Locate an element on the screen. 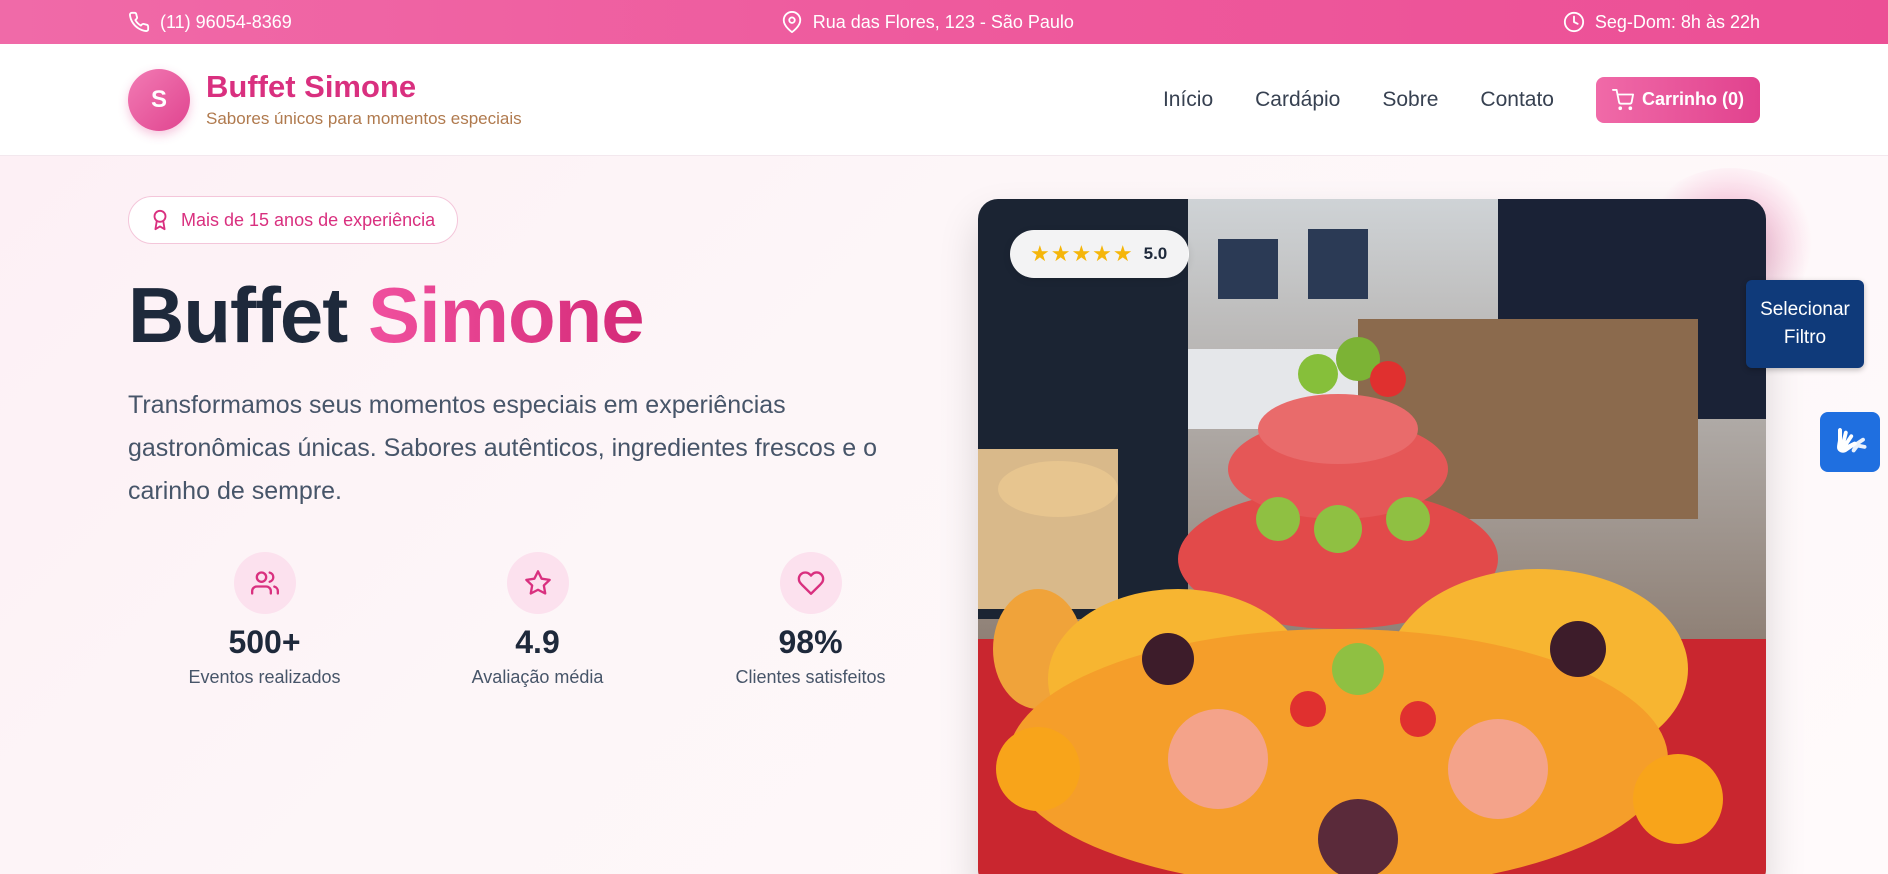 Image resolution: width=1888 pixels, height=874 pixels. nav-item-contato: Contato is located at coordinates (1517, 100).